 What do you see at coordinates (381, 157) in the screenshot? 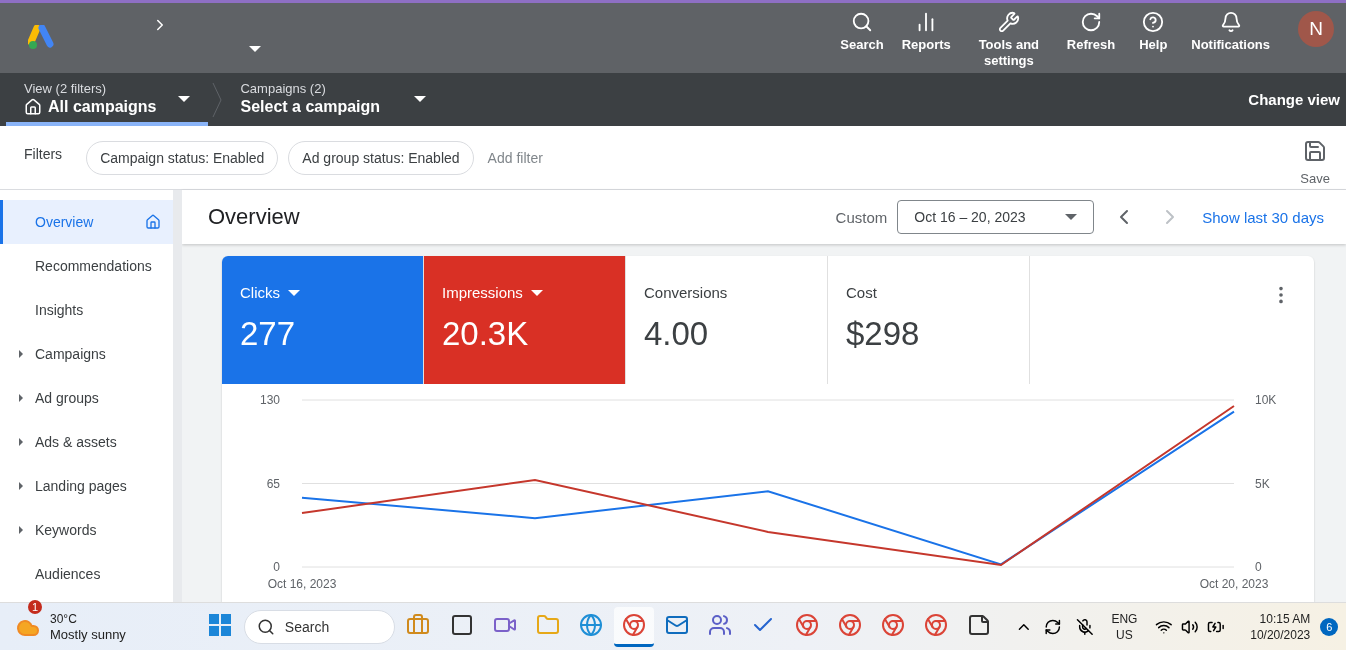
I see `filter-chip: Ad group status: Enabled` at bounding box center [381, 157].